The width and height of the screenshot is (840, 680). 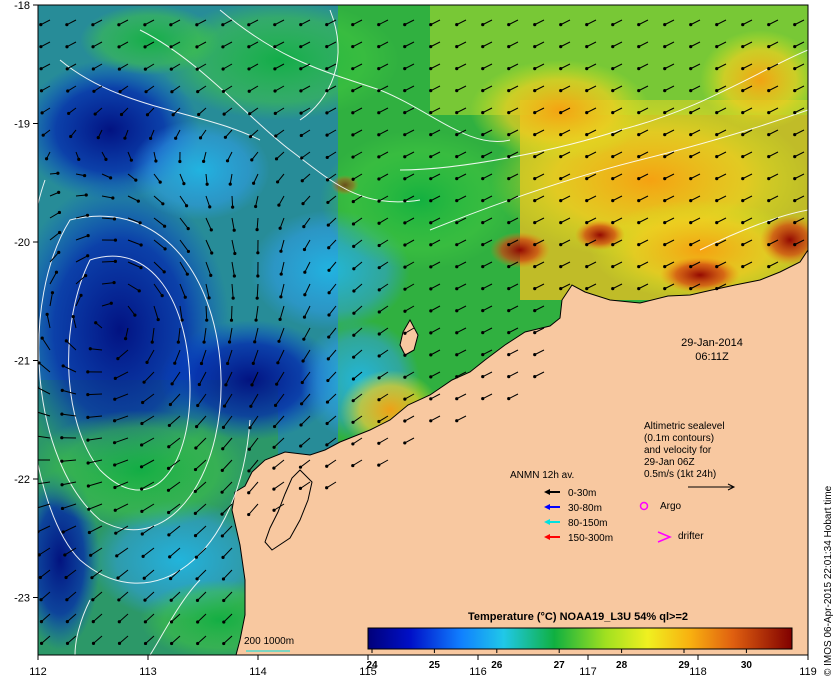 I want to click on colorbar-tick-label: 29, so click(x=684, y=665).